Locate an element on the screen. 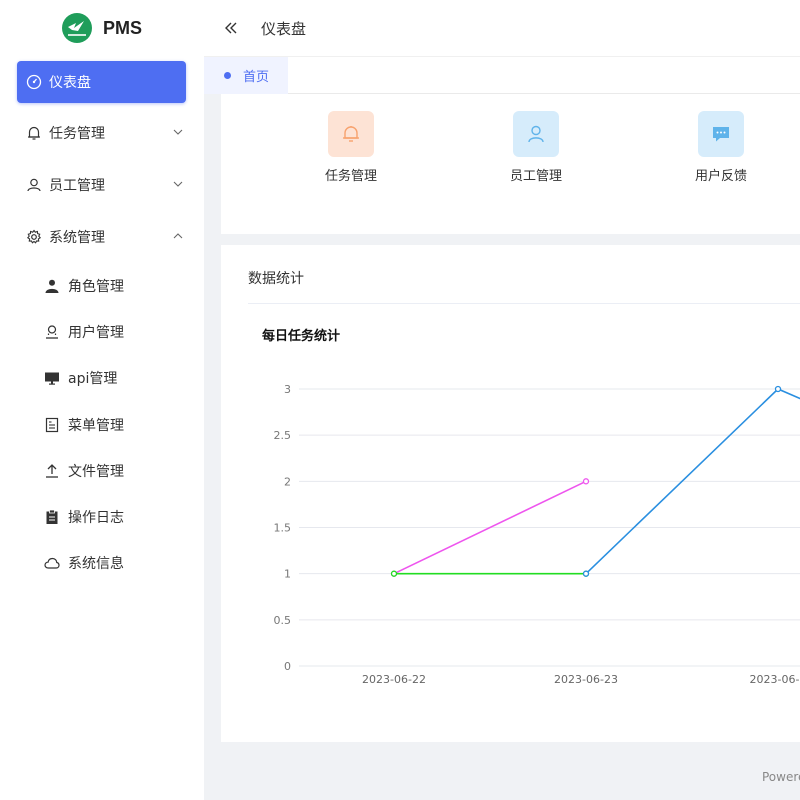 The image size is (800, 800). sidebar-item-tasks: 任务管理 is located at coordinates (101, 133).